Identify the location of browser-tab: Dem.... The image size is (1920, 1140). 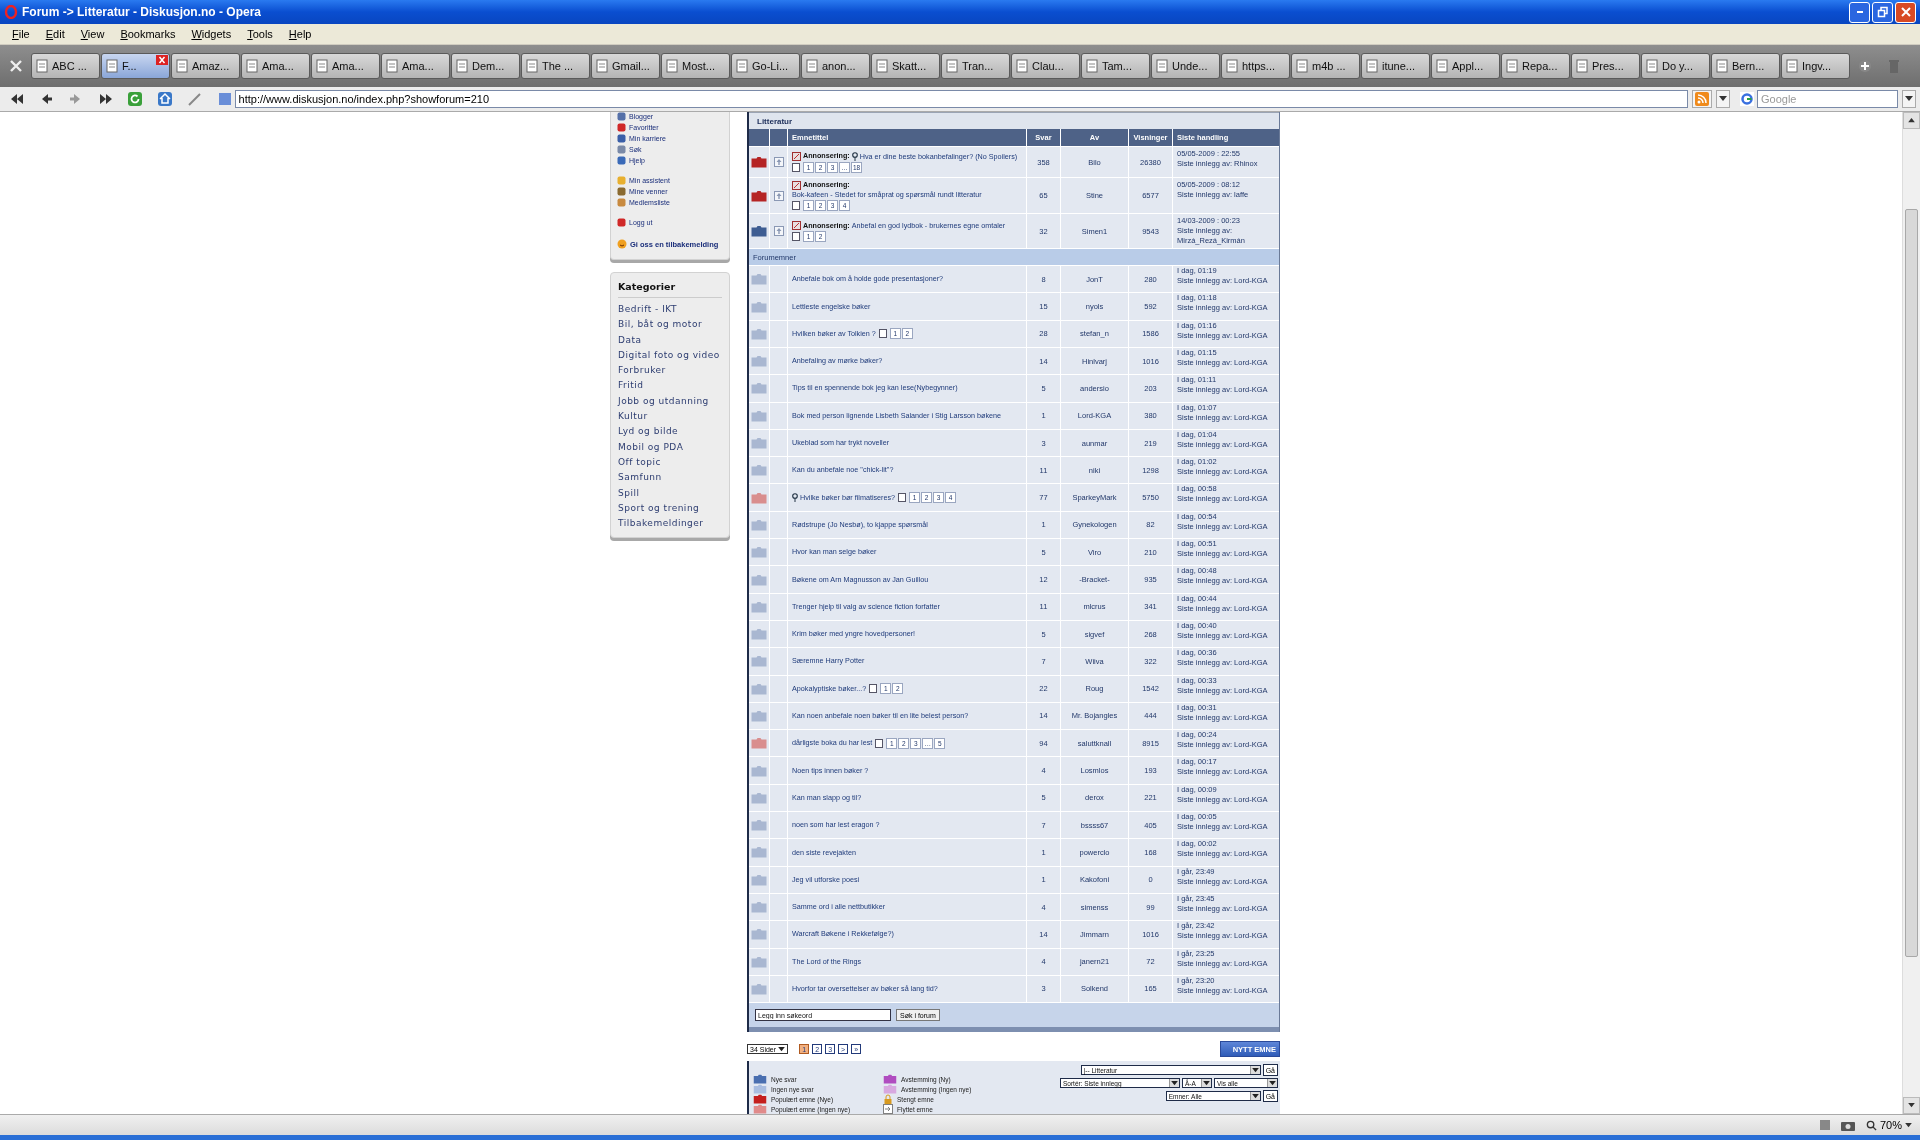
(485, 66).